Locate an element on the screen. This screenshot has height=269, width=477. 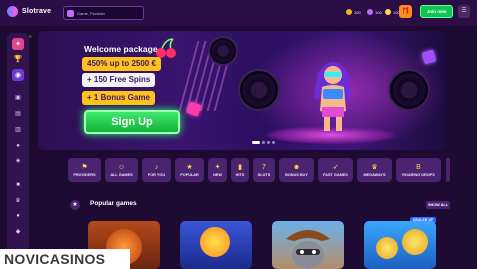
smile-icon: ☺ is located at coordinates (121, 167).